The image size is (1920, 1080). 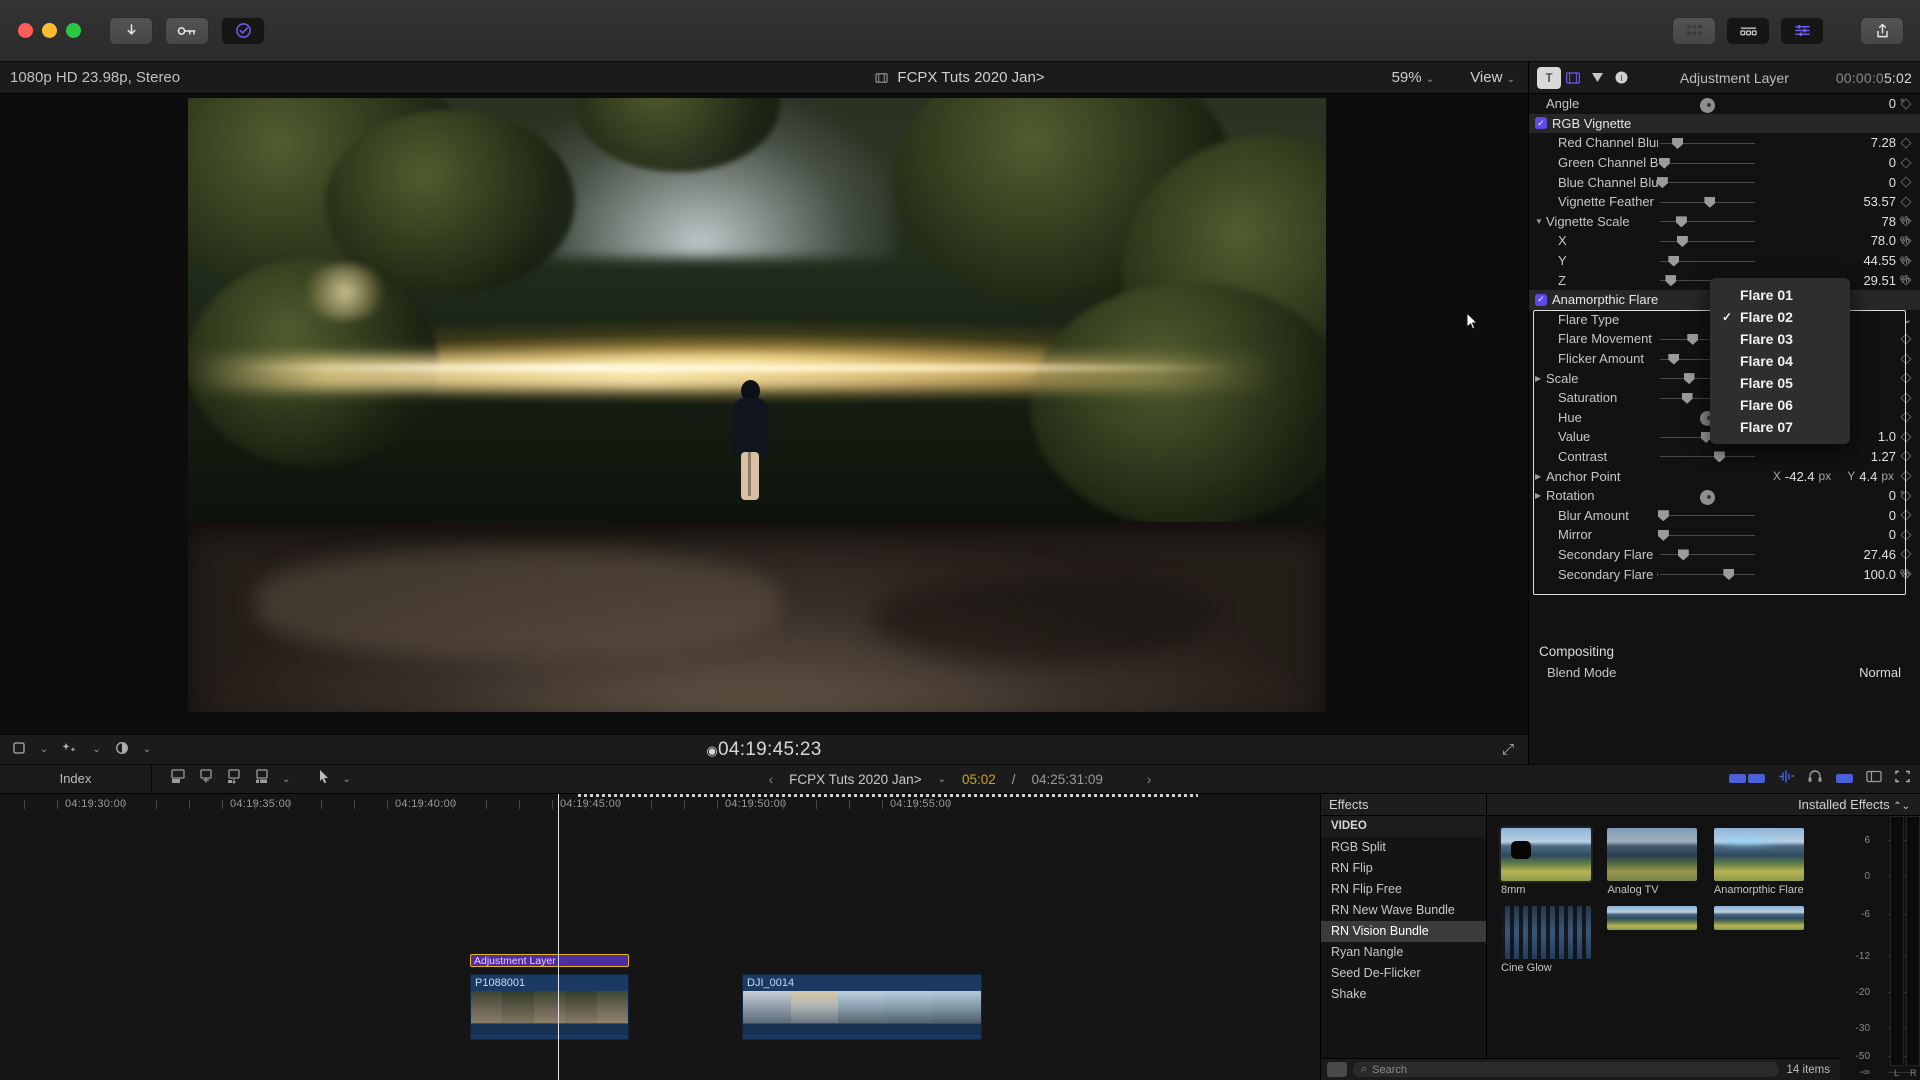 I want to click on parameter-value: 27.46, so click(x=1827, y=554).